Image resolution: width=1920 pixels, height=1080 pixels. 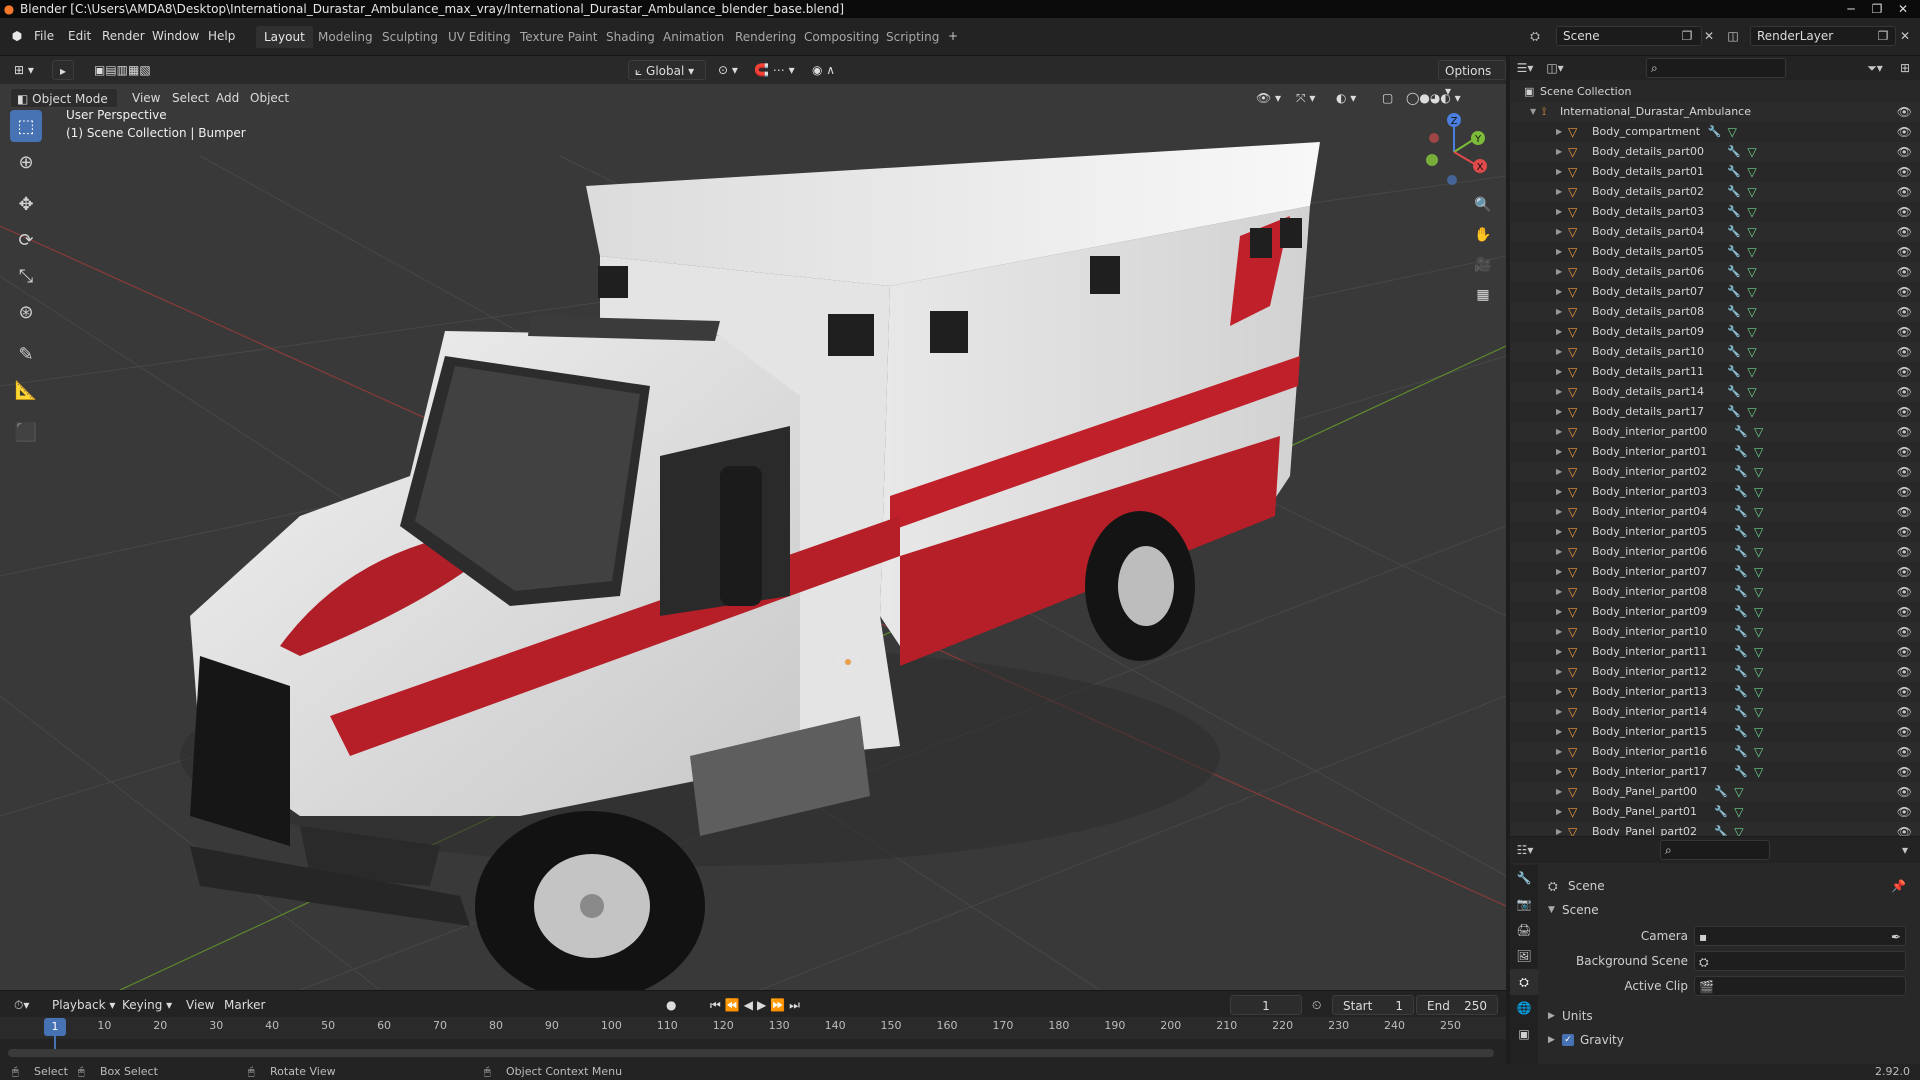 What do you see at coordinates (269, 98) in the screenshot?
I see `viewport-menu-object: Object` at bounding box center [269, 98].